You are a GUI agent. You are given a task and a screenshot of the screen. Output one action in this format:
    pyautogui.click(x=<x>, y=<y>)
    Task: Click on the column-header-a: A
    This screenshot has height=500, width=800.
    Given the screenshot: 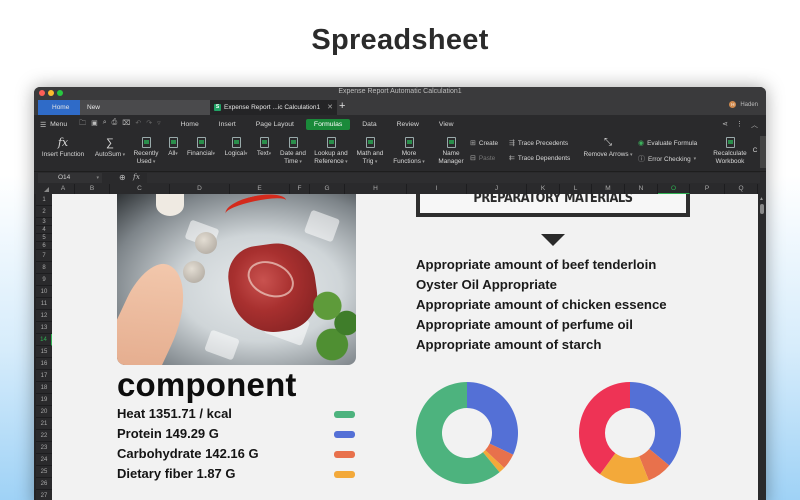 What is the action you would take?
    pyautogui.click(x=63, y=189)
    